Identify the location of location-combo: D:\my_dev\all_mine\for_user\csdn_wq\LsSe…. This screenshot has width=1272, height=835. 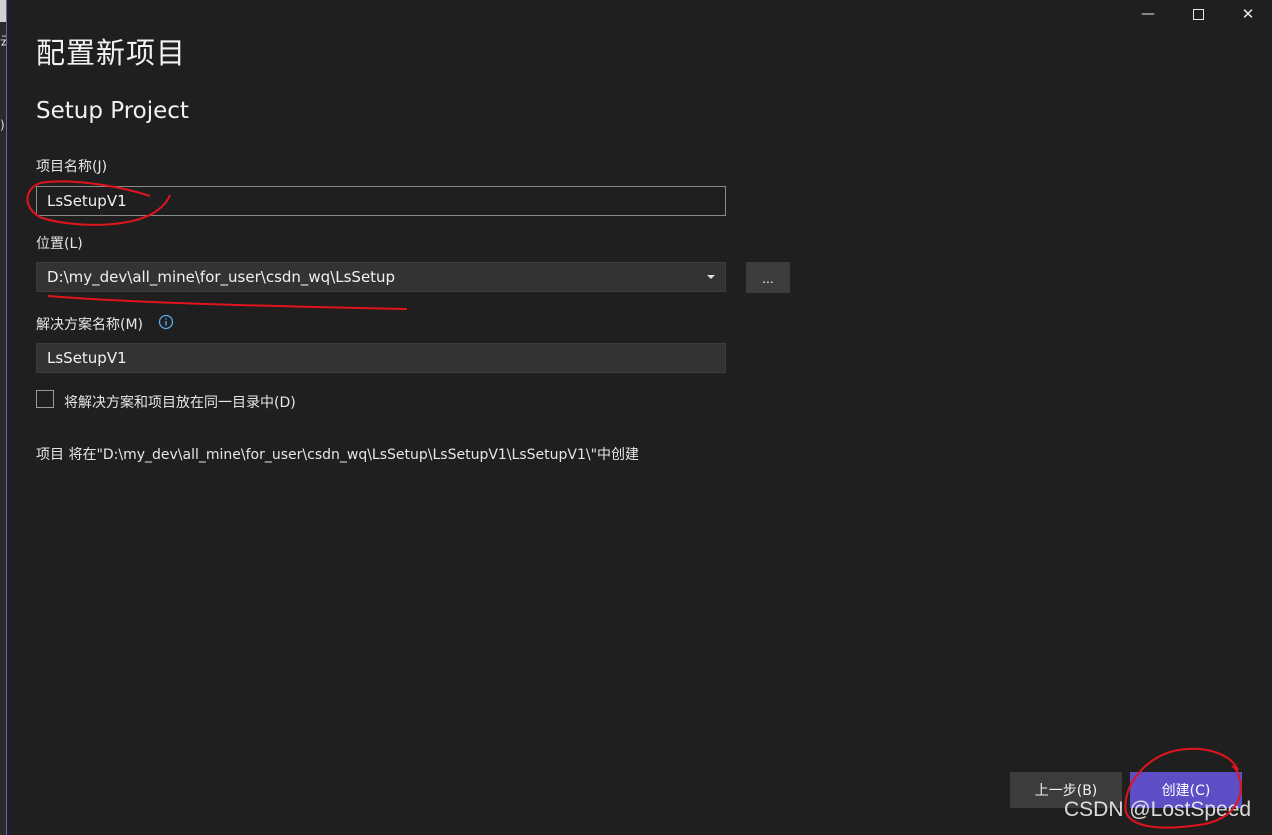
(381, 277).